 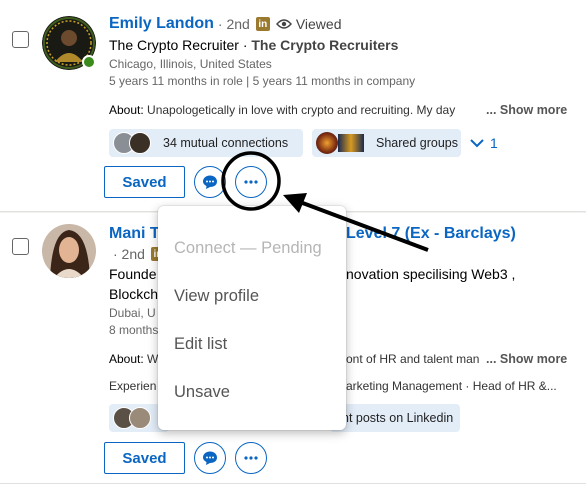 What do you see at coordinates (324, 45) in the screenshot?
I see `company-link: The Crypto Recruiters` at bounding box center [324, 45].